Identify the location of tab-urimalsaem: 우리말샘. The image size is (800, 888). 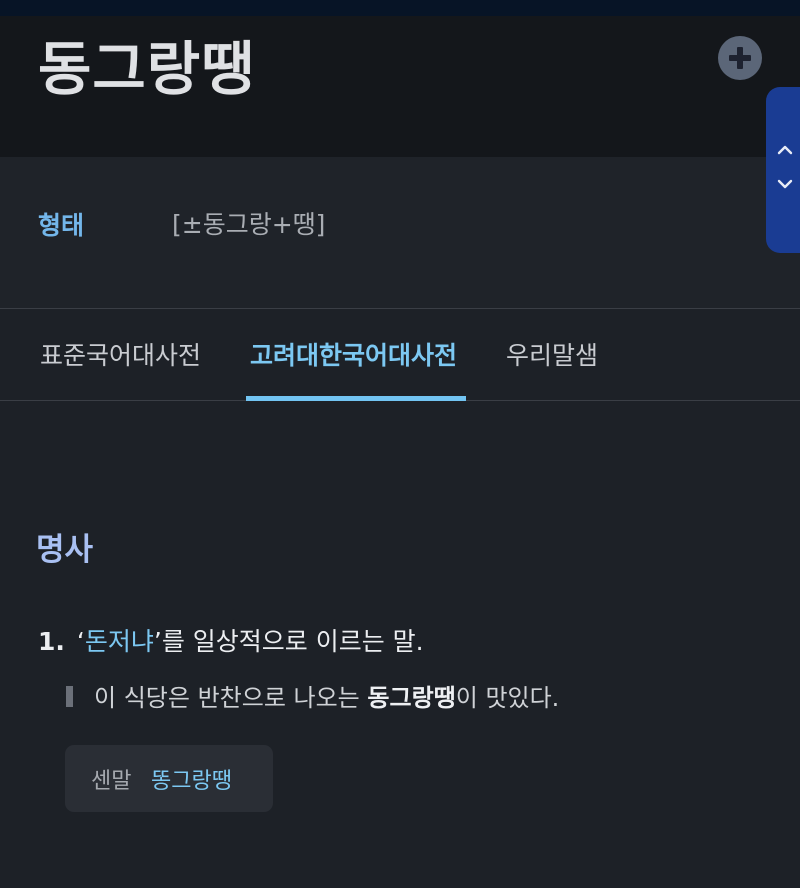
(552, 354).